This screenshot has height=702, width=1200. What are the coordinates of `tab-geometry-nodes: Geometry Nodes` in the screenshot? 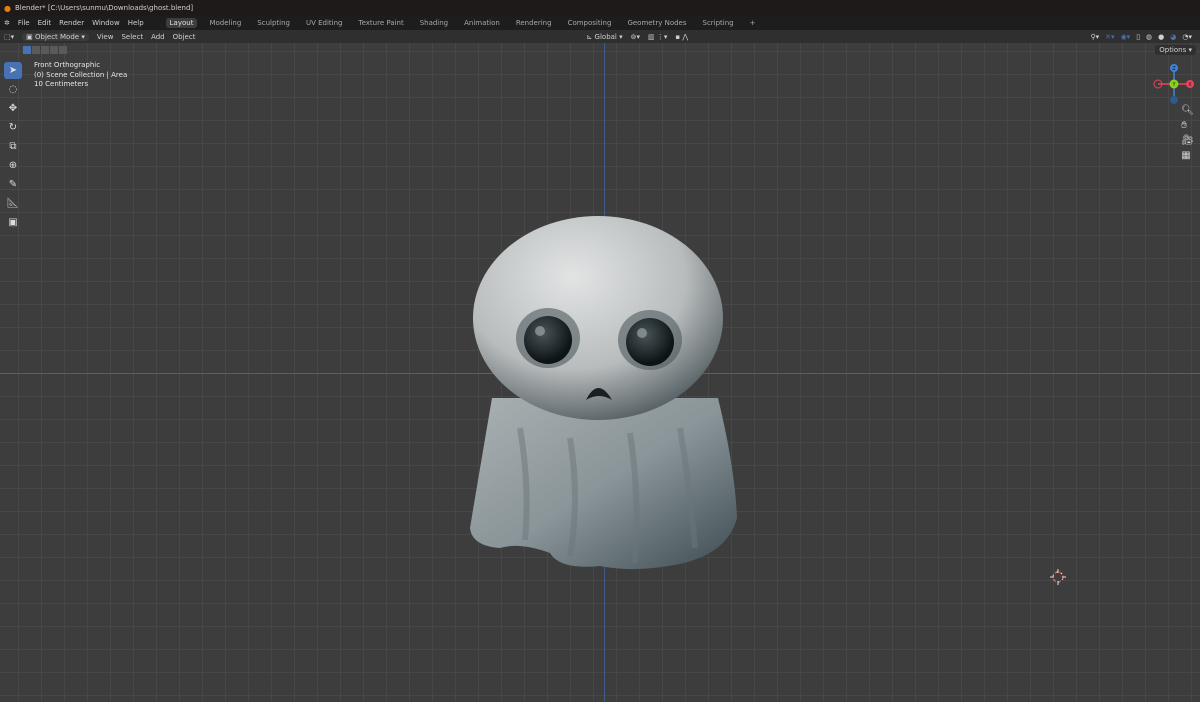 It's located at (656, 23).